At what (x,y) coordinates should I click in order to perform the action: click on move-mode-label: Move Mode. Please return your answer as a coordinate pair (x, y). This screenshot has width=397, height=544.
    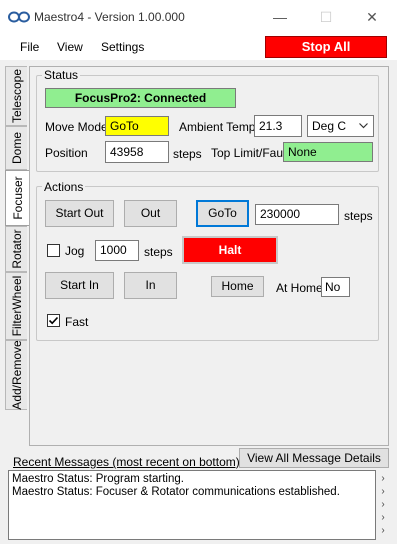
    Looking at the image, I should click on (76, 127).